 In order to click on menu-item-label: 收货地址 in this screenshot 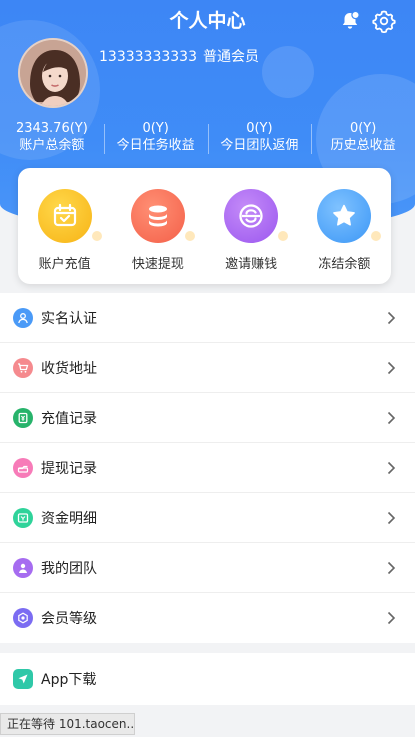, I will do `click(69, 368)`.